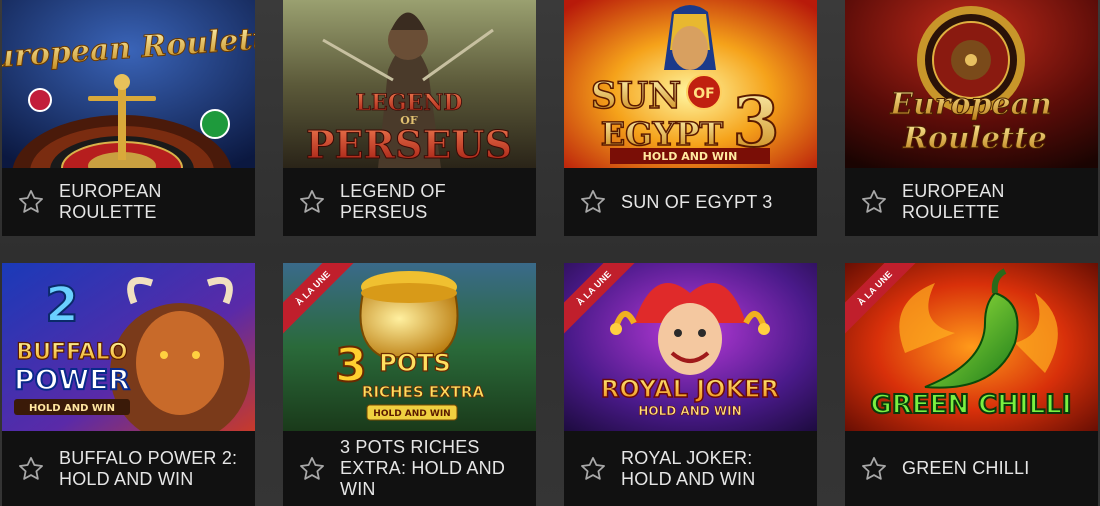  I want to click on game-card: GREEN CHILLI À LA UNE GREEN CHILLI, so click(971, 384).